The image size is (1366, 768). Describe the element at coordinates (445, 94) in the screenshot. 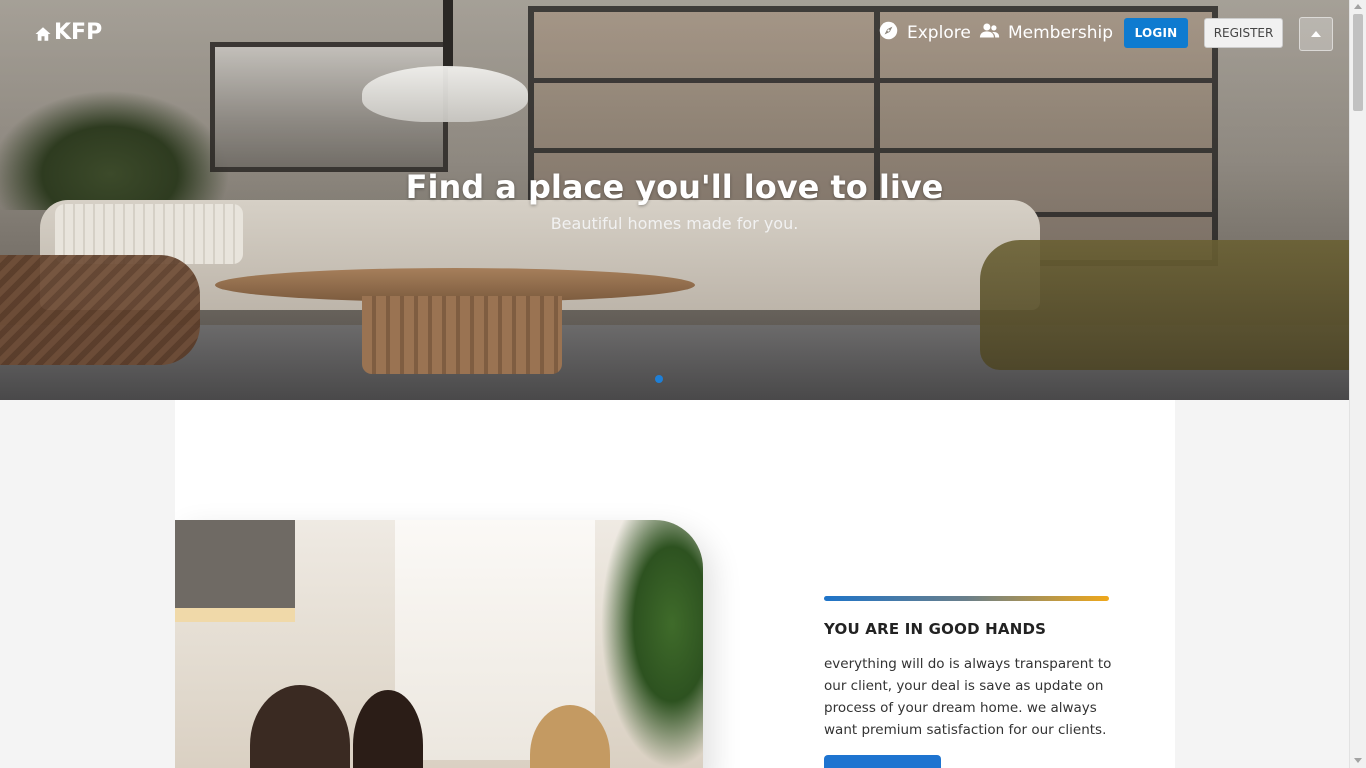

I see `hero-lamp` at that location.